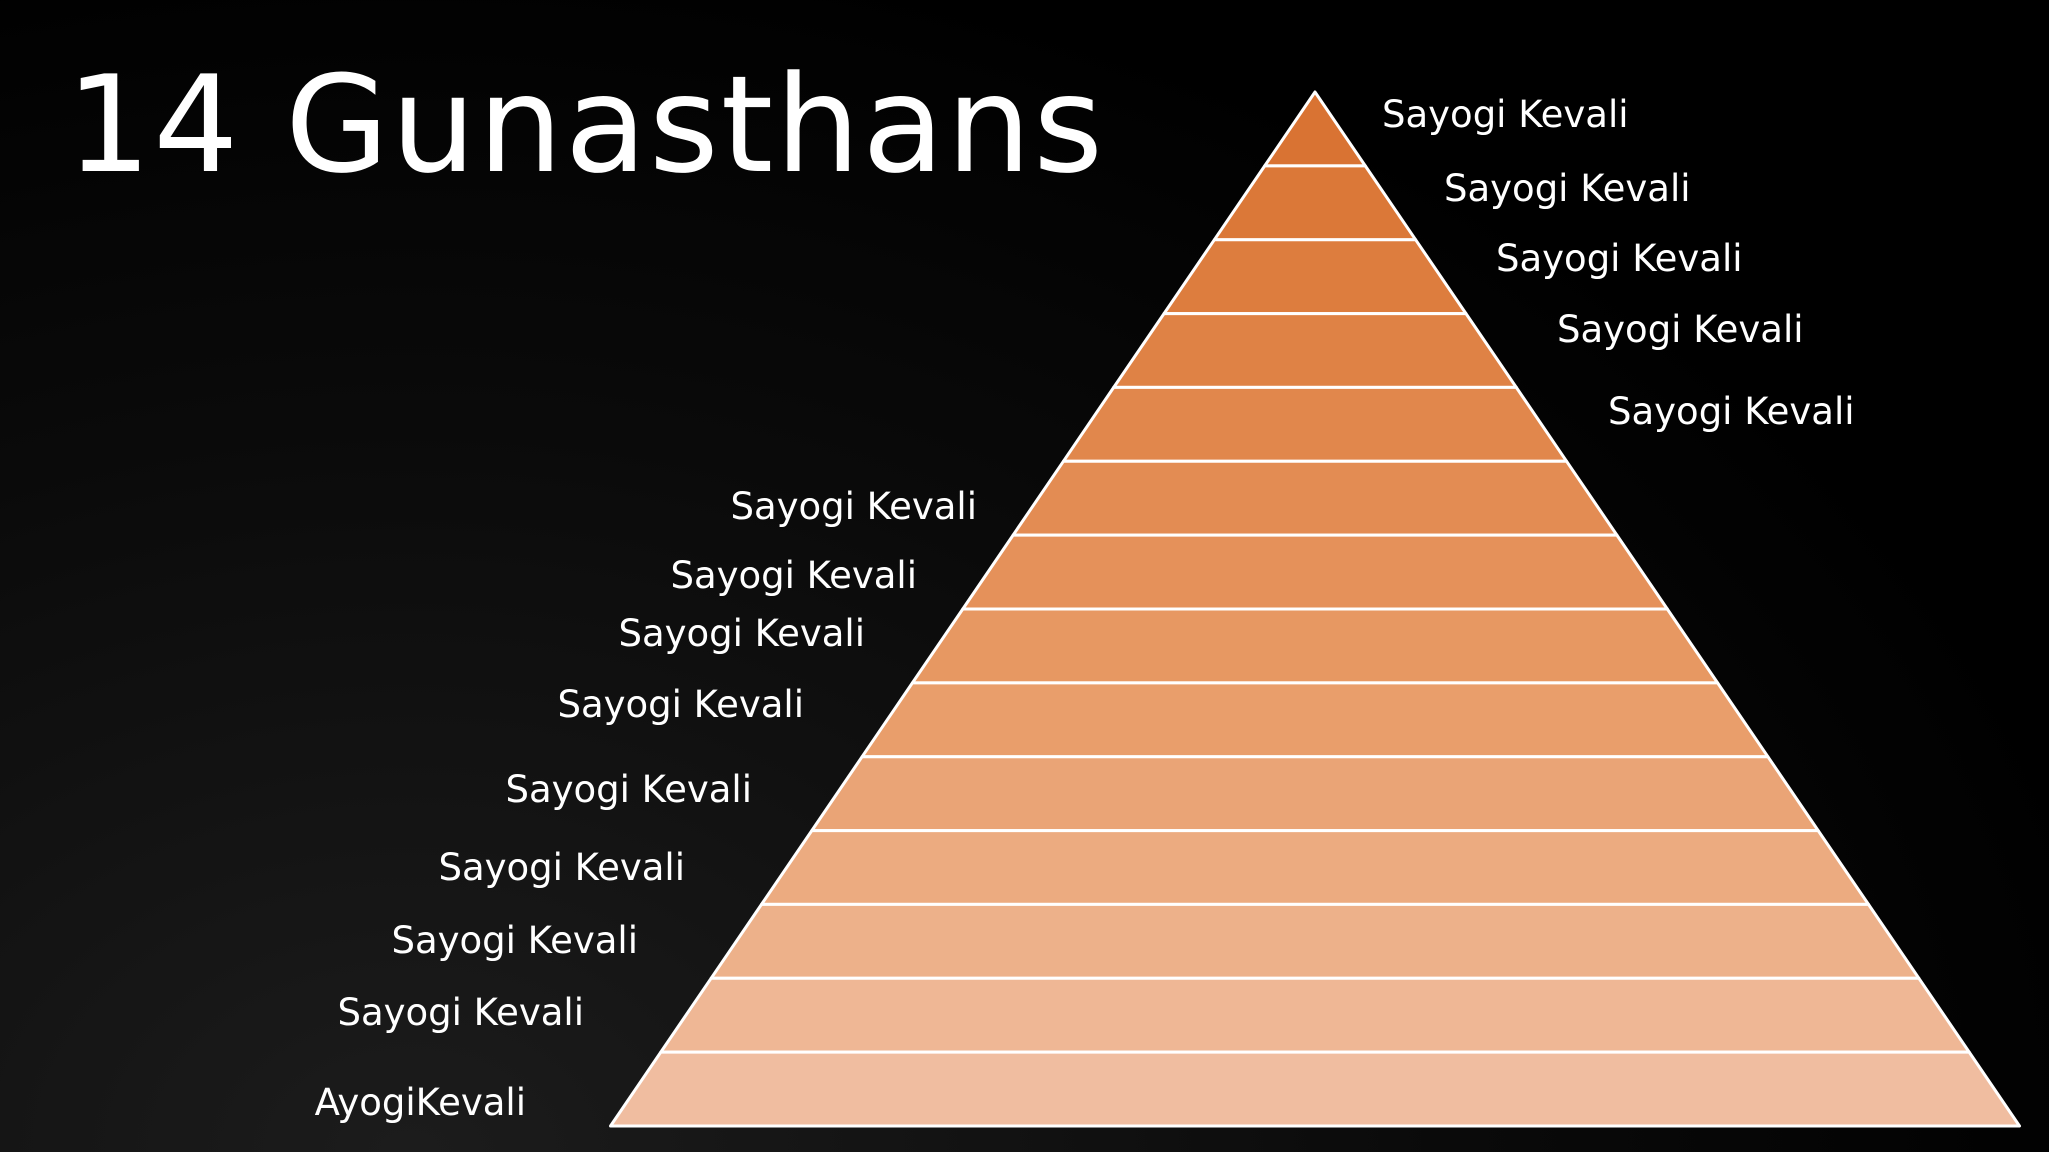 The image size is (2049, 1152). What do you see at coordinates (741, 633) in the screenshot?
I see `level-label-8: Sayogi Kevali` at bounding box center [741, 633].